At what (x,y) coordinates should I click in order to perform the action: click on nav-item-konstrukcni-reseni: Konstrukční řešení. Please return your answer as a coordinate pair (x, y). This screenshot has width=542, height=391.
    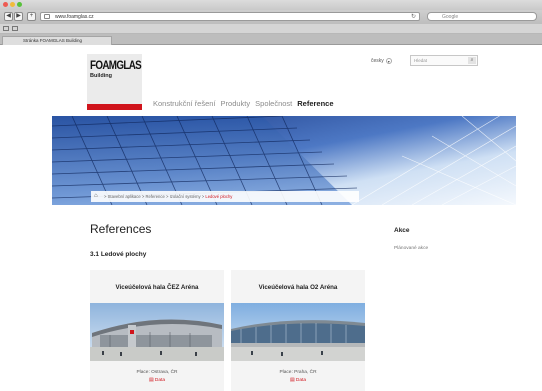
    Looking at the image, I should click on (184, 103).